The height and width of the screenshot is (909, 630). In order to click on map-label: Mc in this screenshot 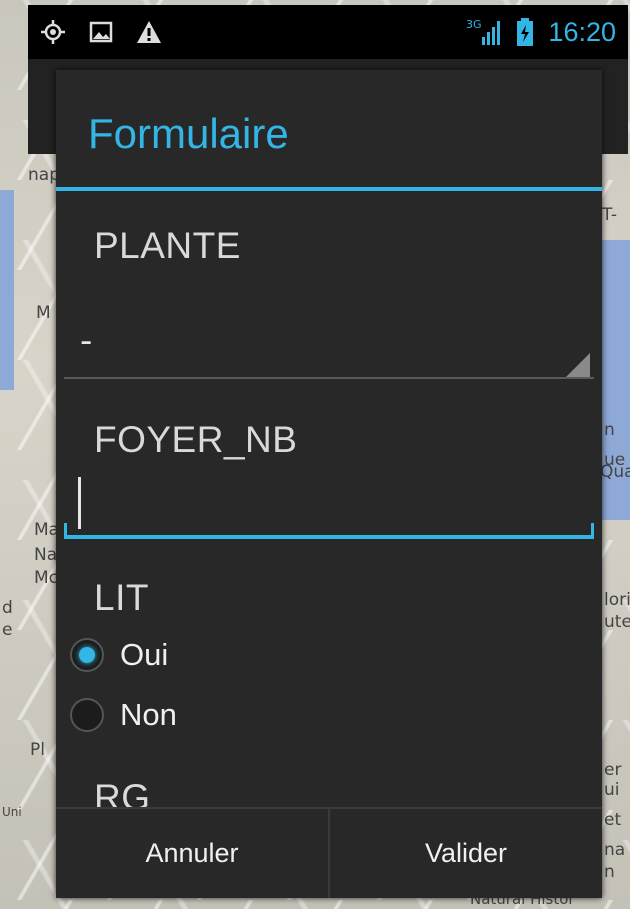, I will do `click(46, 578)`.